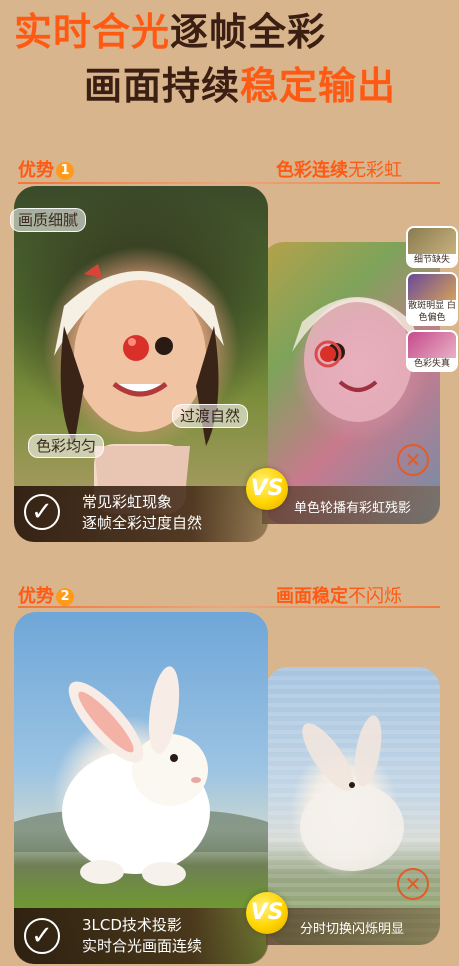 The width and height of the screenshot is (459, 966). Describe the element at coordinates (432, 345) in the screenshot. I see `thumb-color-distortion-image` at that location.